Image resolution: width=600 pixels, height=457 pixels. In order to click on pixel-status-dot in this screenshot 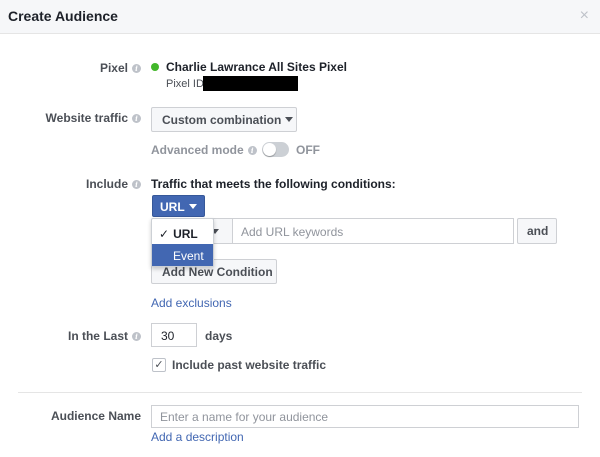, I will do `click(155, 67)`.